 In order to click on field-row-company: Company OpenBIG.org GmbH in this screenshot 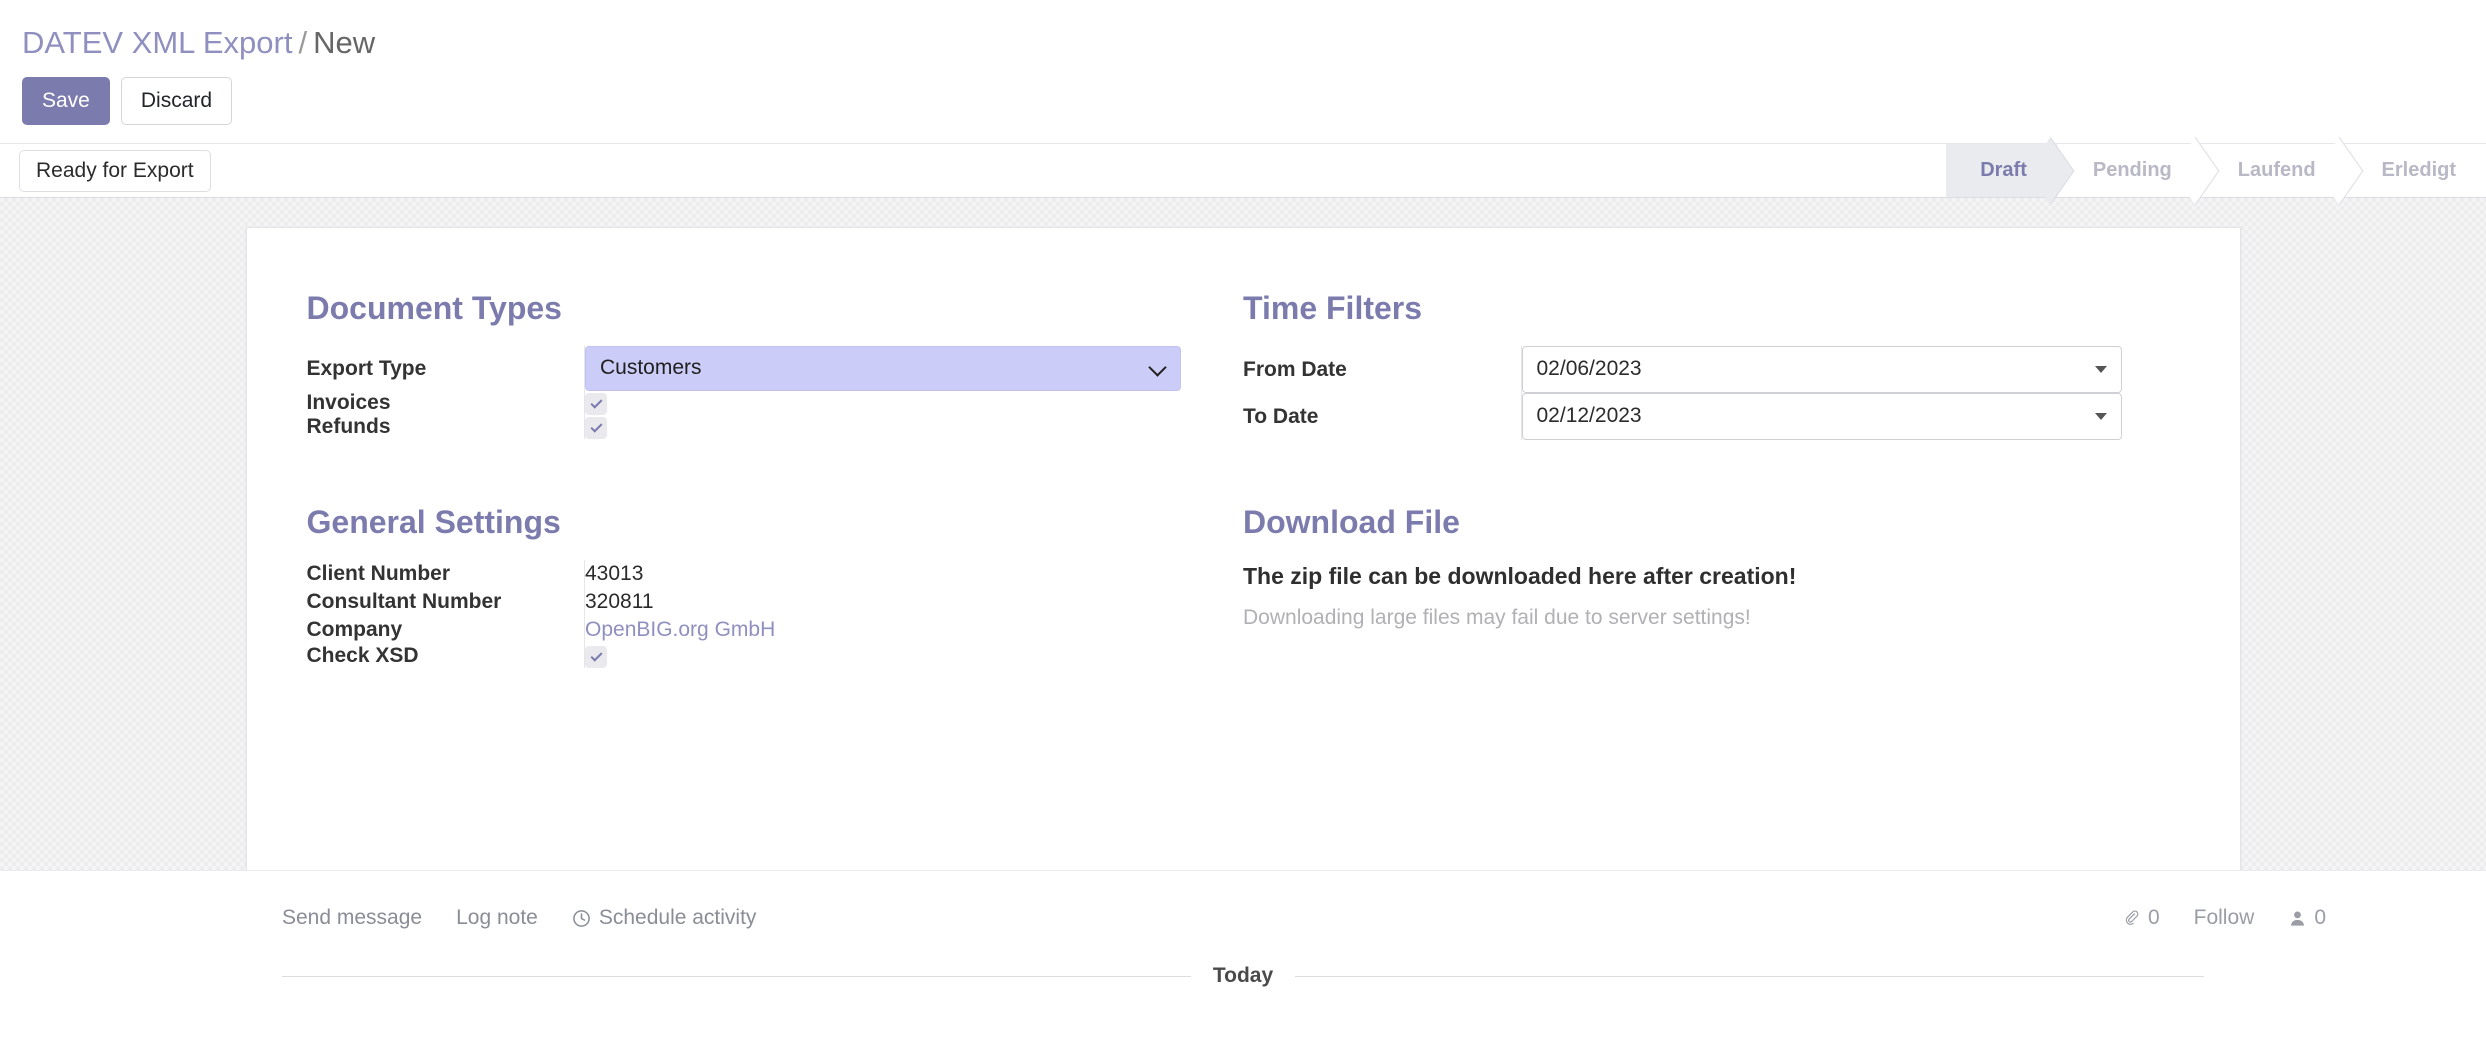, I will do `click(743, 630)`.